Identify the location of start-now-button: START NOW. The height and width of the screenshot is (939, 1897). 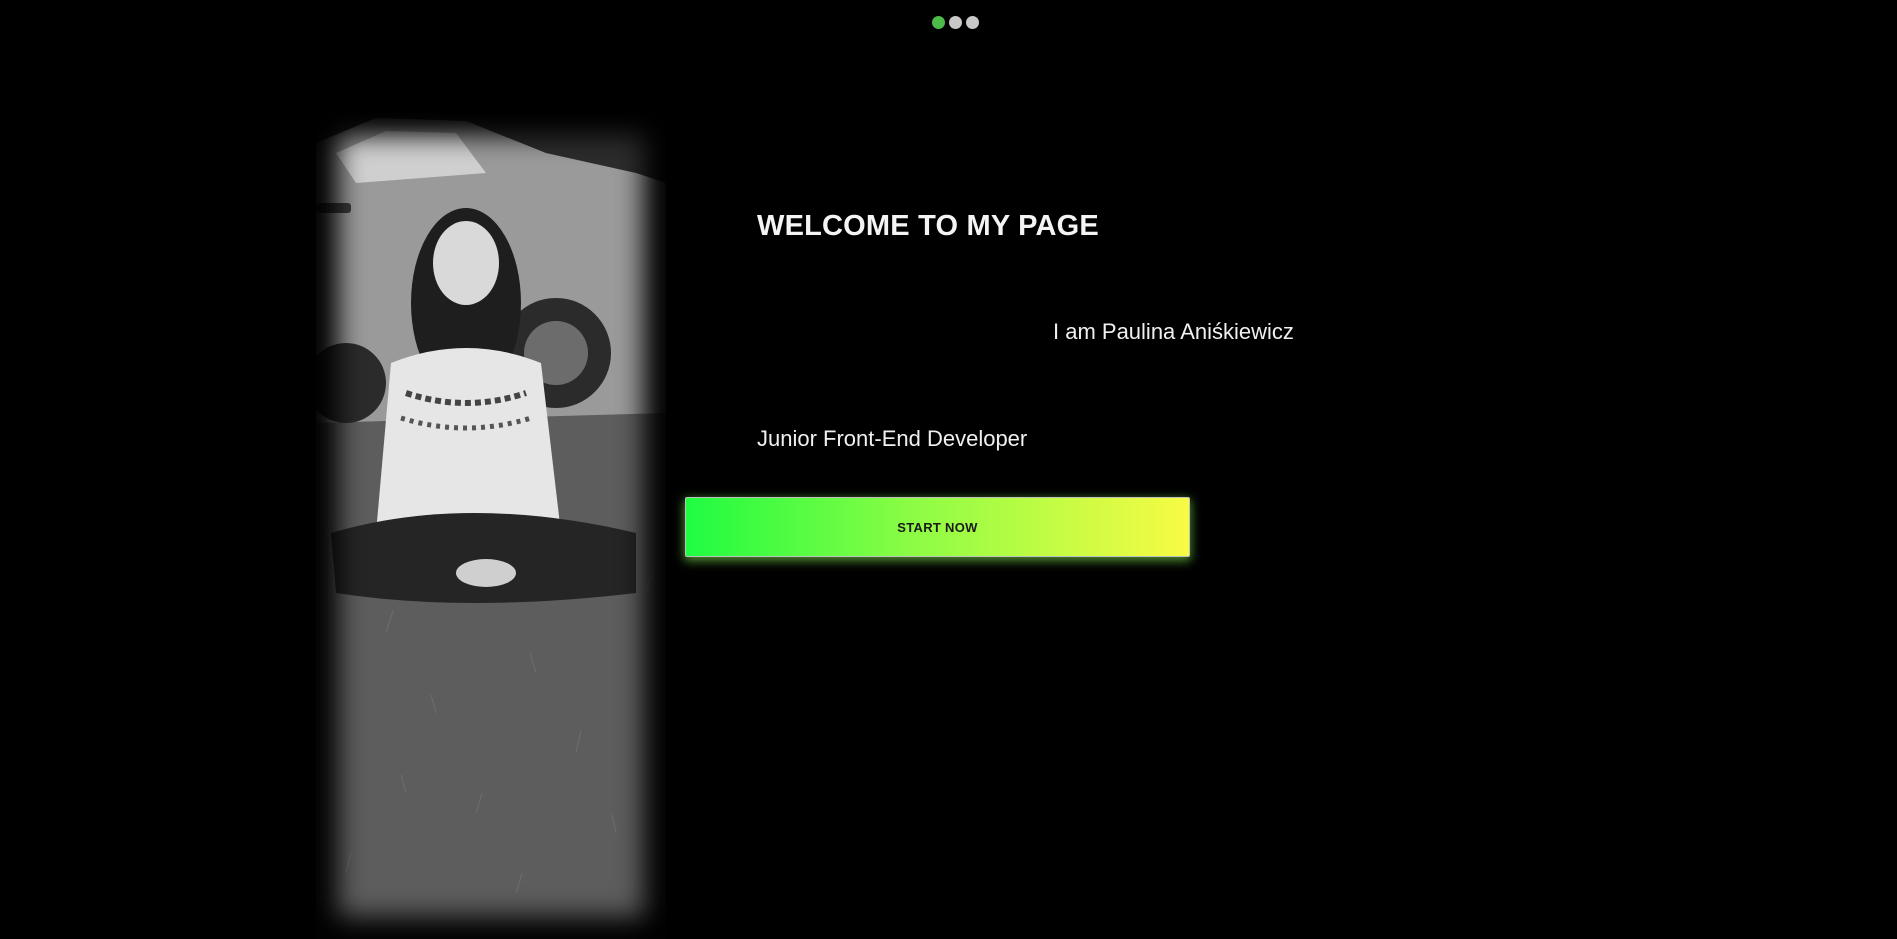
(937, 527).